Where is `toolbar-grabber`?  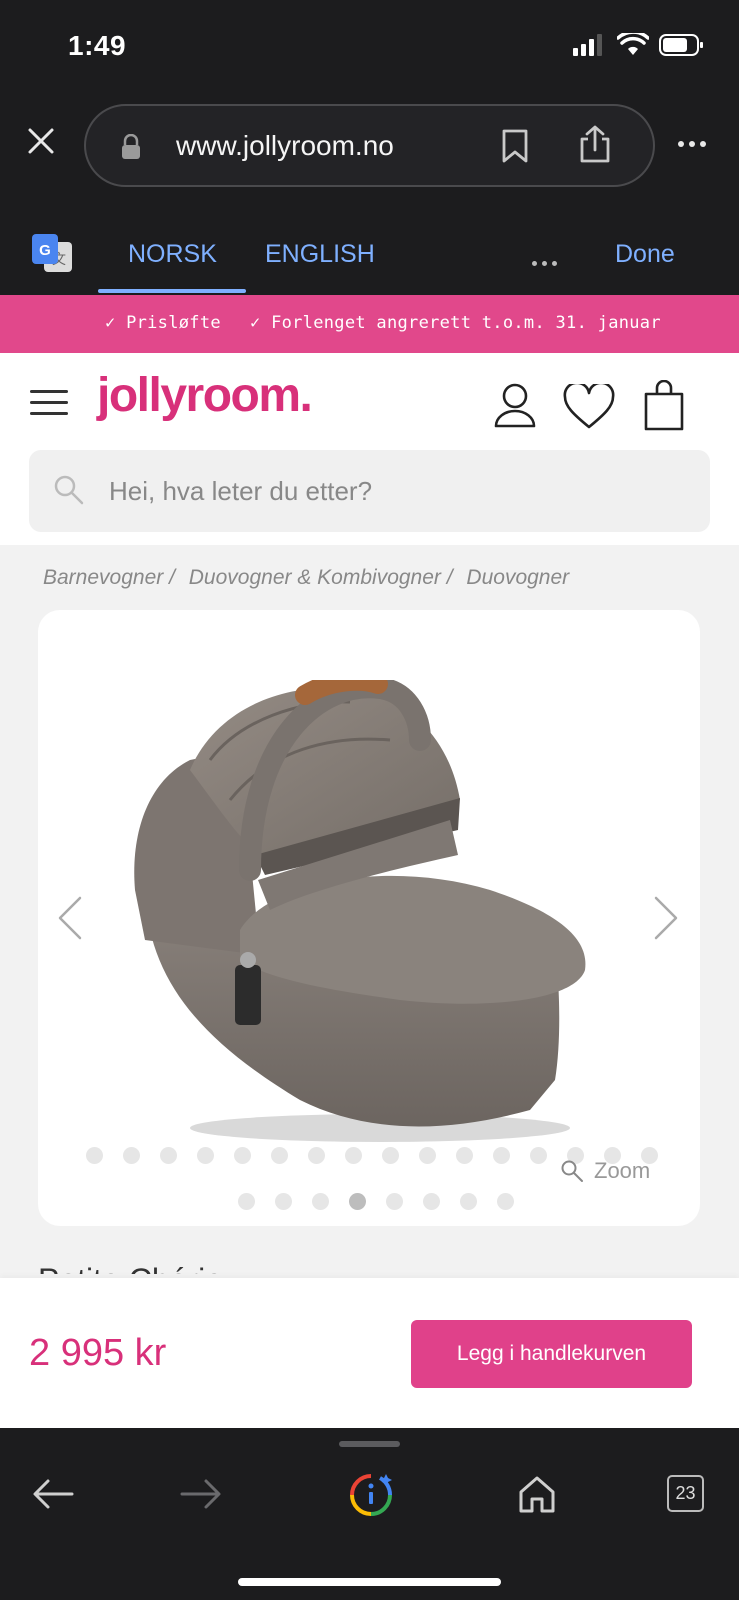 toolbar-grabber is located at coordinates (369, 1444).